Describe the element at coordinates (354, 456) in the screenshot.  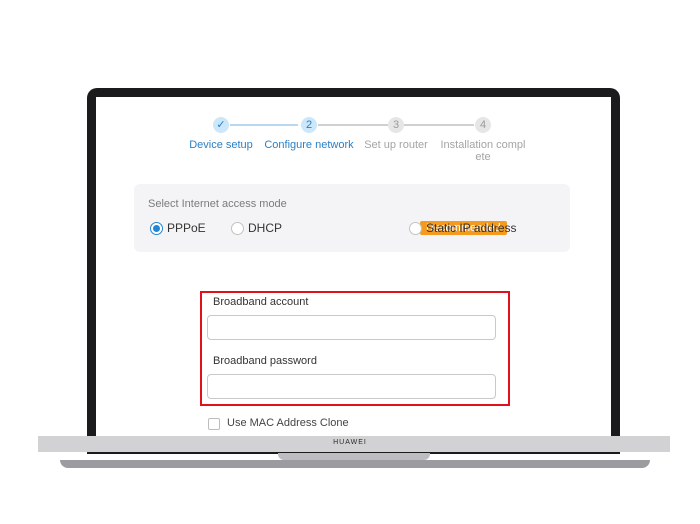
I see `laptop-notch` at that location.